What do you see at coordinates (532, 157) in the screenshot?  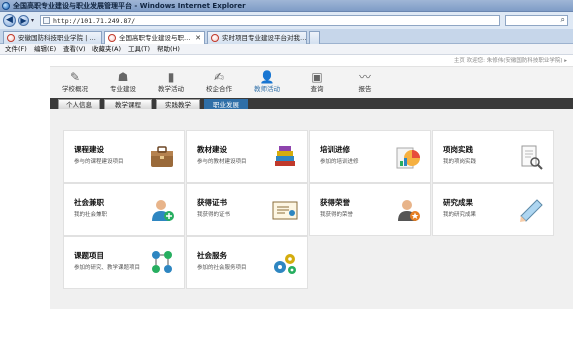 I see `document-search-icon` at bounding box center [532, 157].